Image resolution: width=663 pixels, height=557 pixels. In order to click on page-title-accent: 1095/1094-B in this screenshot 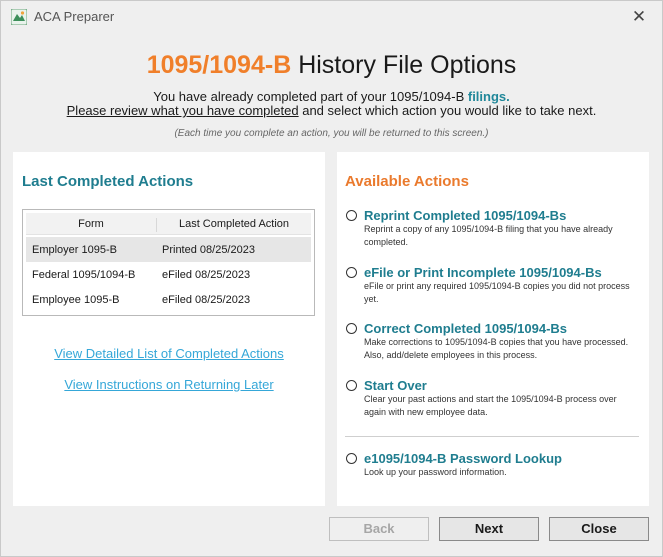, I will do `click(219, 65)`.